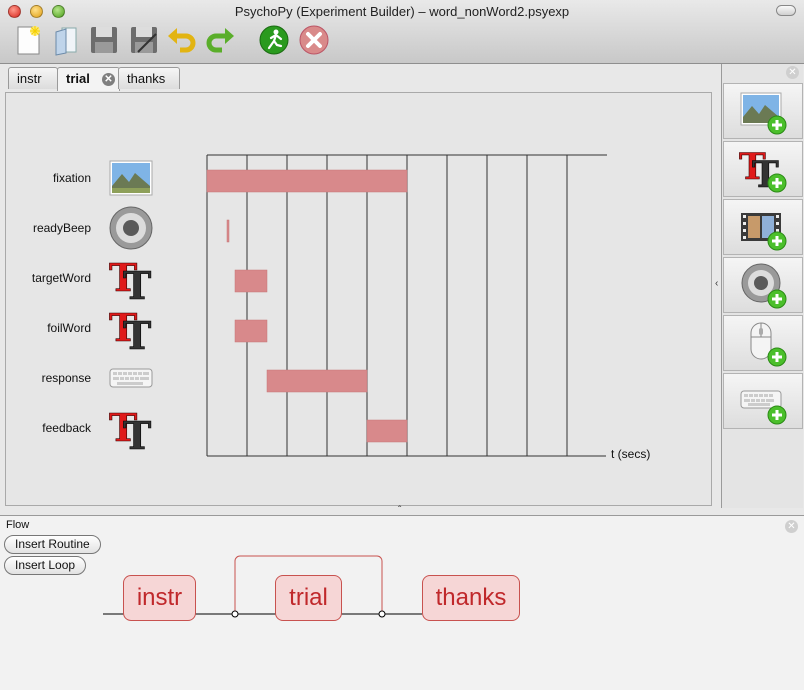 The height and width of the screenshot is (690, 804). Describe the element at coordinates (764, 232) in the screenshot. I see `movie-icon` at that location.